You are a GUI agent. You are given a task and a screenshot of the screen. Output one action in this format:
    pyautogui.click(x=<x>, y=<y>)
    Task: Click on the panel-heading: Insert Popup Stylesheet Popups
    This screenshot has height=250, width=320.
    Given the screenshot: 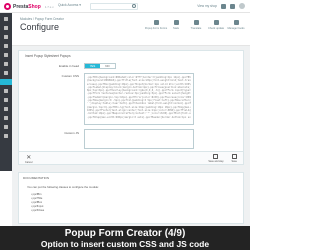 What is the action you would take?
    pyautogui.click(x=48, y=56)
    